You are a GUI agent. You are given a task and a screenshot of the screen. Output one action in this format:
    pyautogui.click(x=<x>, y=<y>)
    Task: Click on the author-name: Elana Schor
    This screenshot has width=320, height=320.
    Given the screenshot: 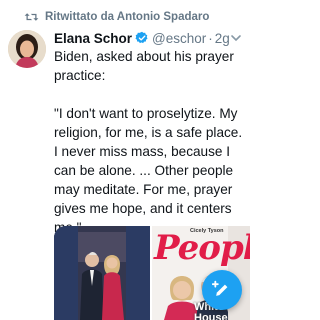 What is the action you would take?
    pyautogui.click(x=93, y=38)
    